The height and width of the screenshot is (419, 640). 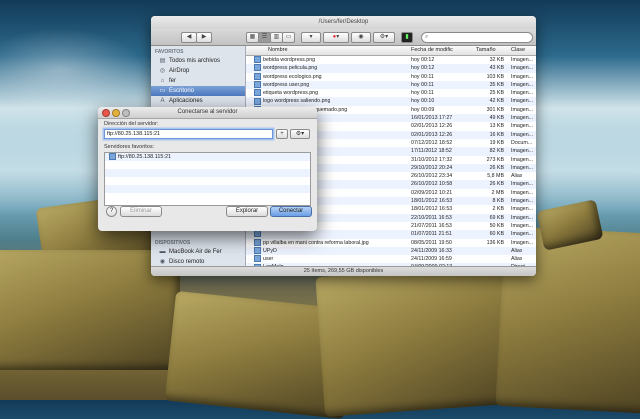 What do you see at coordinates (420, 340) in the screenshot?
I see `wallpaper-rock` at bounding box center [420, 340].